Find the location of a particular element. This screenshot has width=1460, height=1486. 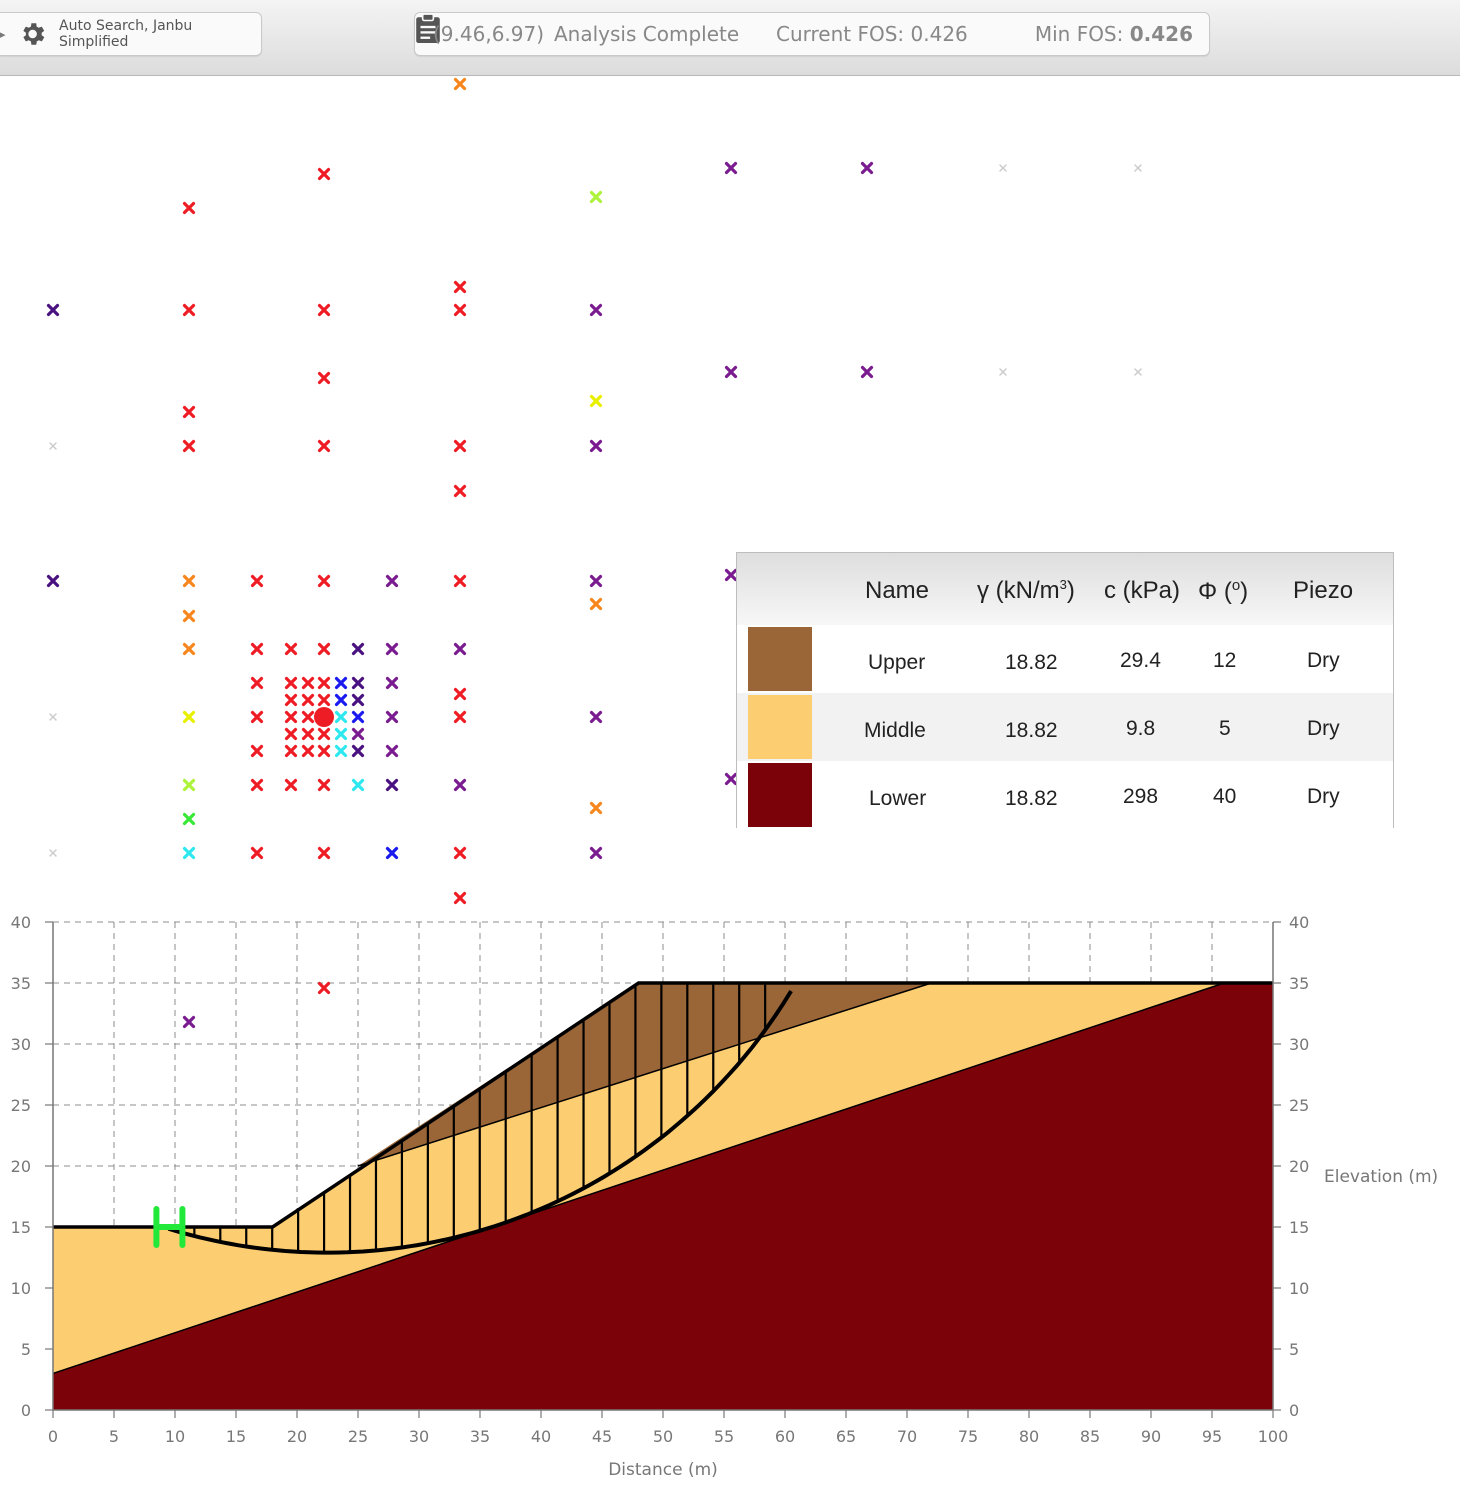

x-tick-label: 30 is located at coordinates (419, 1436).